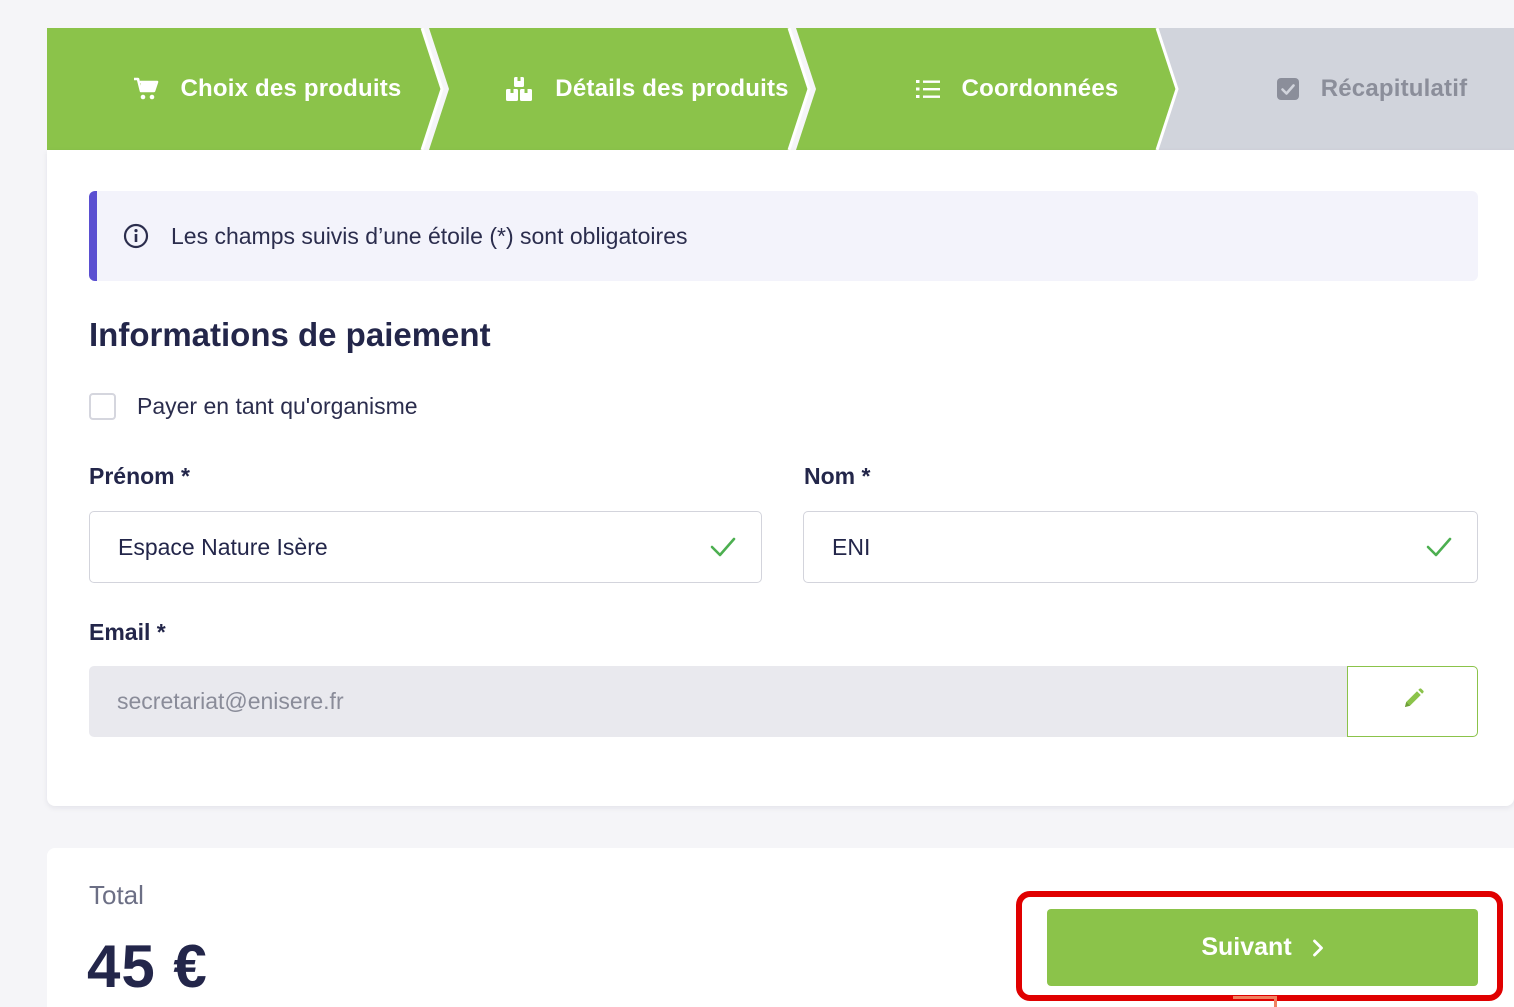 The height and width of the screenshot is (1007, 1514). Describe the element at coordinates (927, 89) in the screenshot. I see `list-icon` at that location.